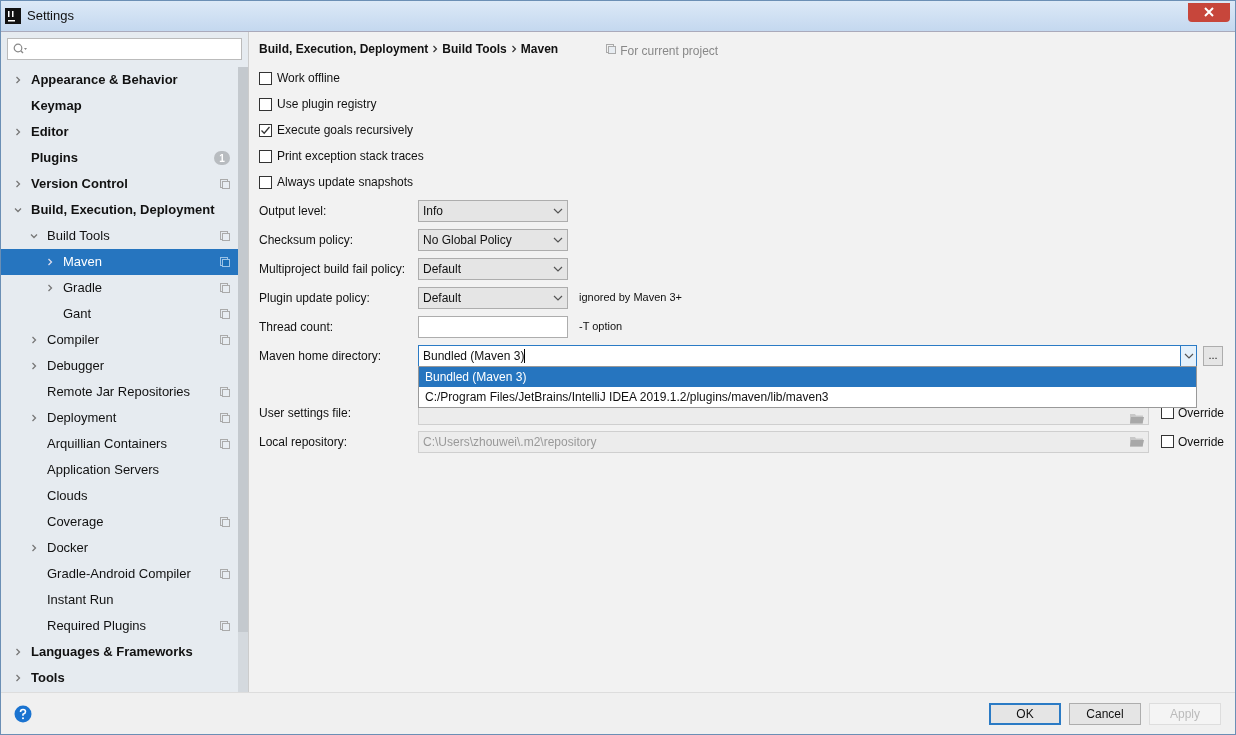 Image resolution: width=1236 pixels, height=735 pixels. What do you see at coordinates (48, 678) in the screenshot?
I see `tree-item-label: Tools` at bounding box center [48, 678].